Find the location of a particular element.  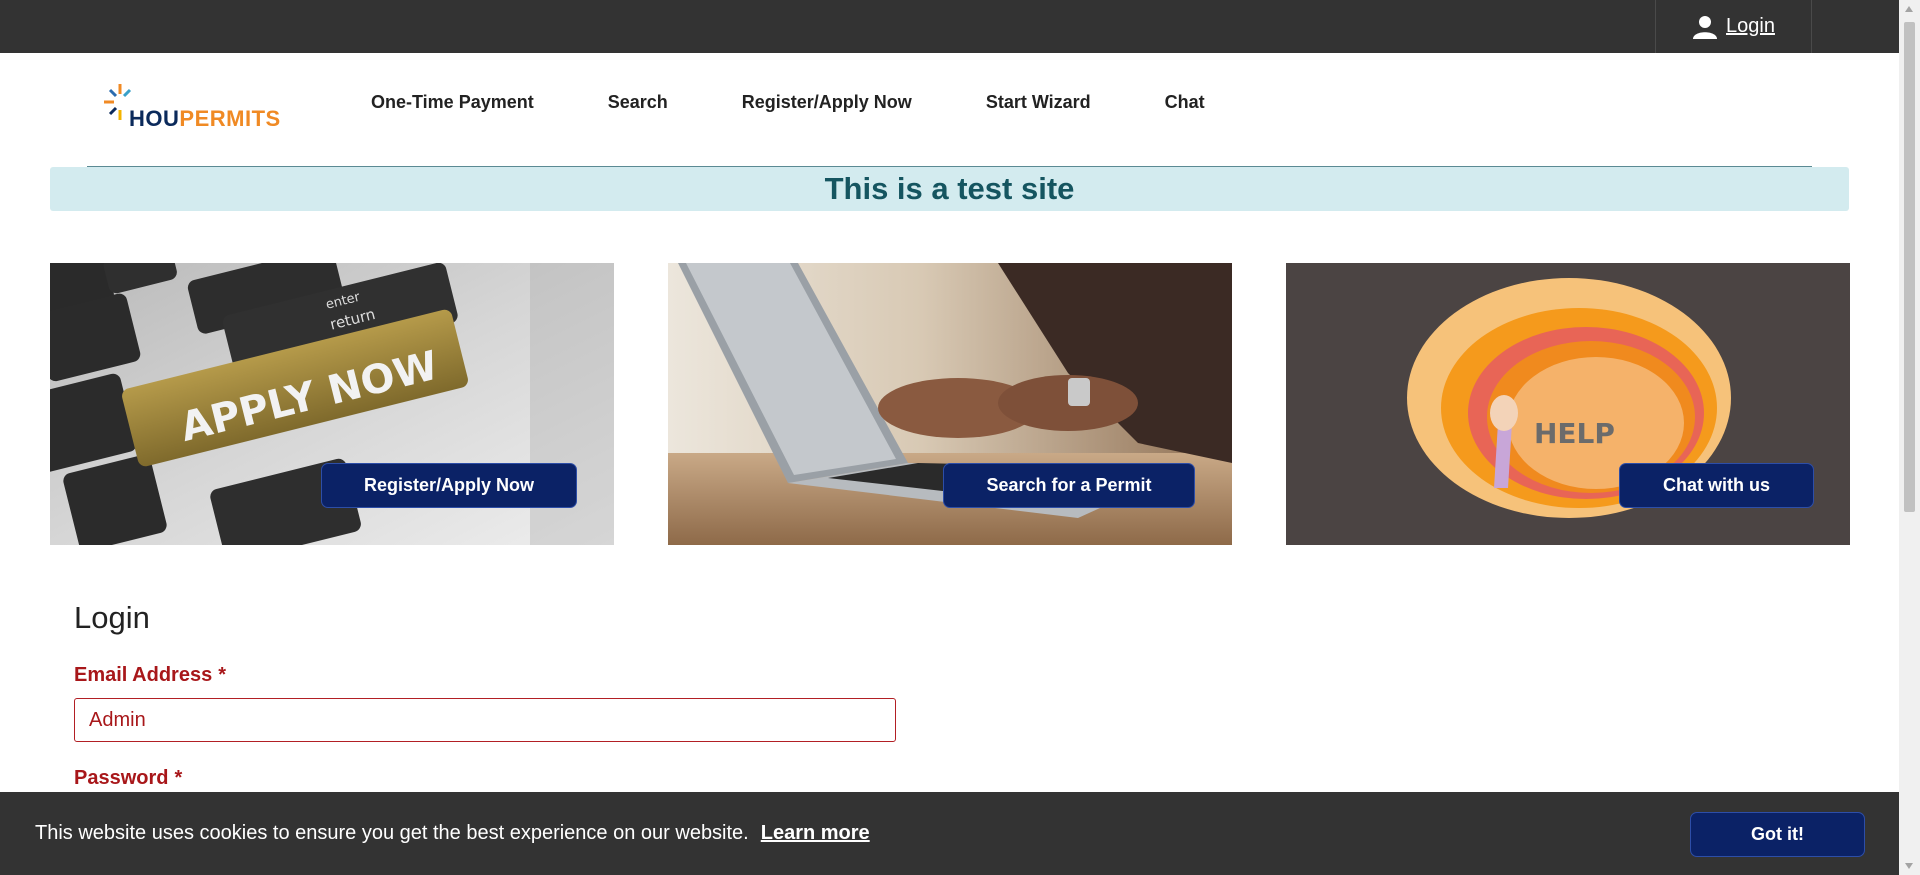

houpermits-logo: HOUPERMITS is located at coordinates (200, 105).